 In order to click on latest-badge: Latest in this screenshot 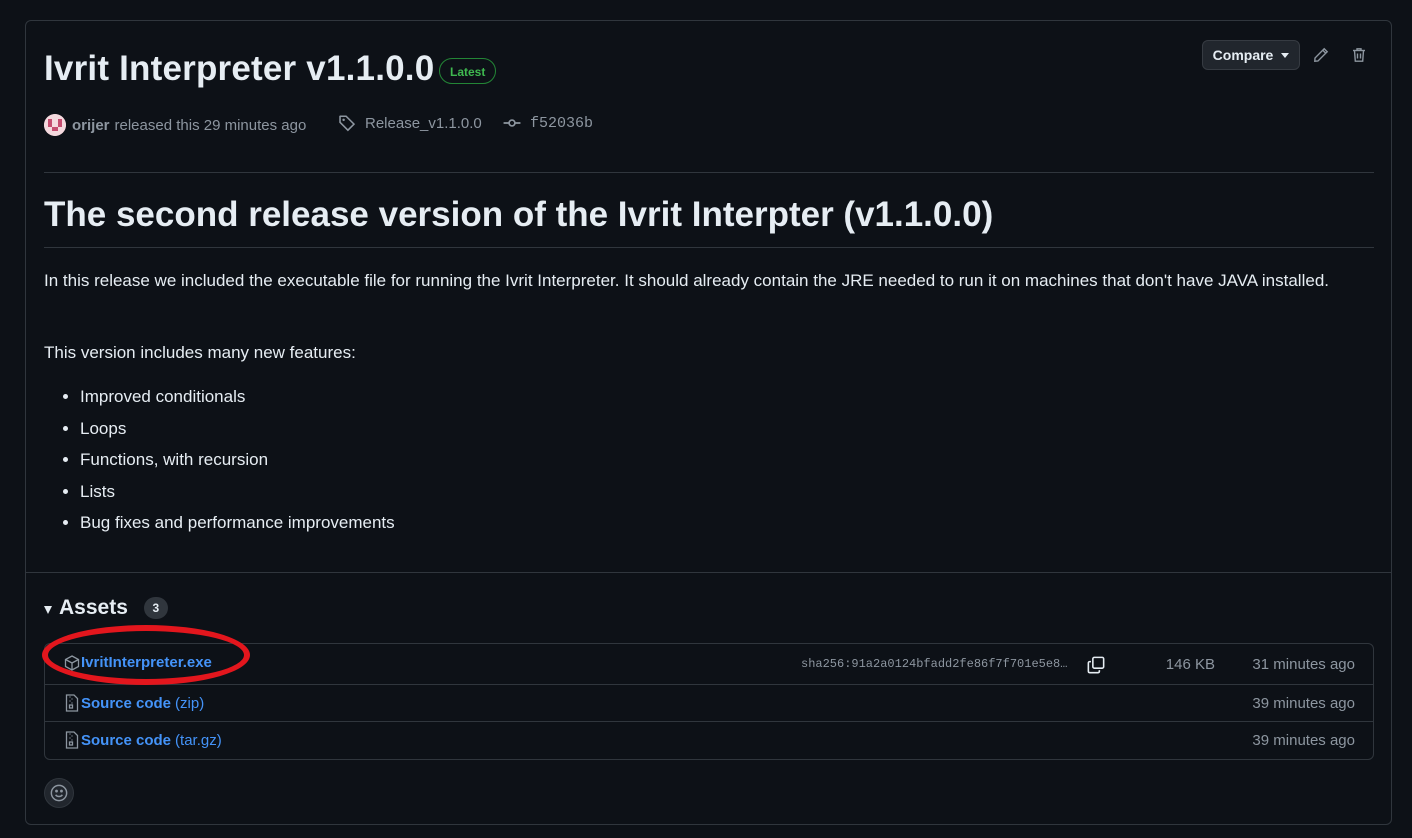, I will do `click(468, 71)`.